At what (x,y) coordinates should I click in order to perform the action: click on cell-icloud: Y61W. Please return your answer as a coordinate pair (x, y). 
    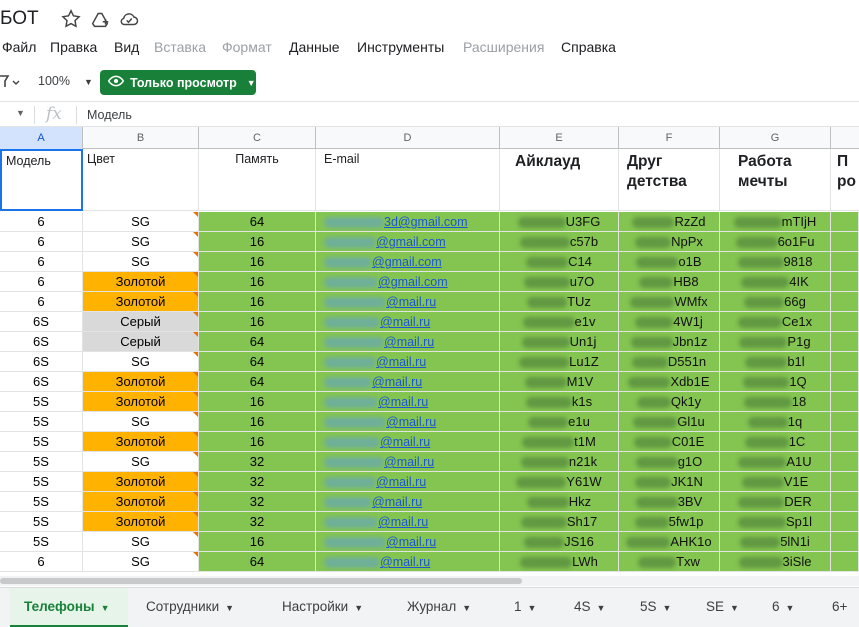
    Looking at the image, I should click on (559, 482).